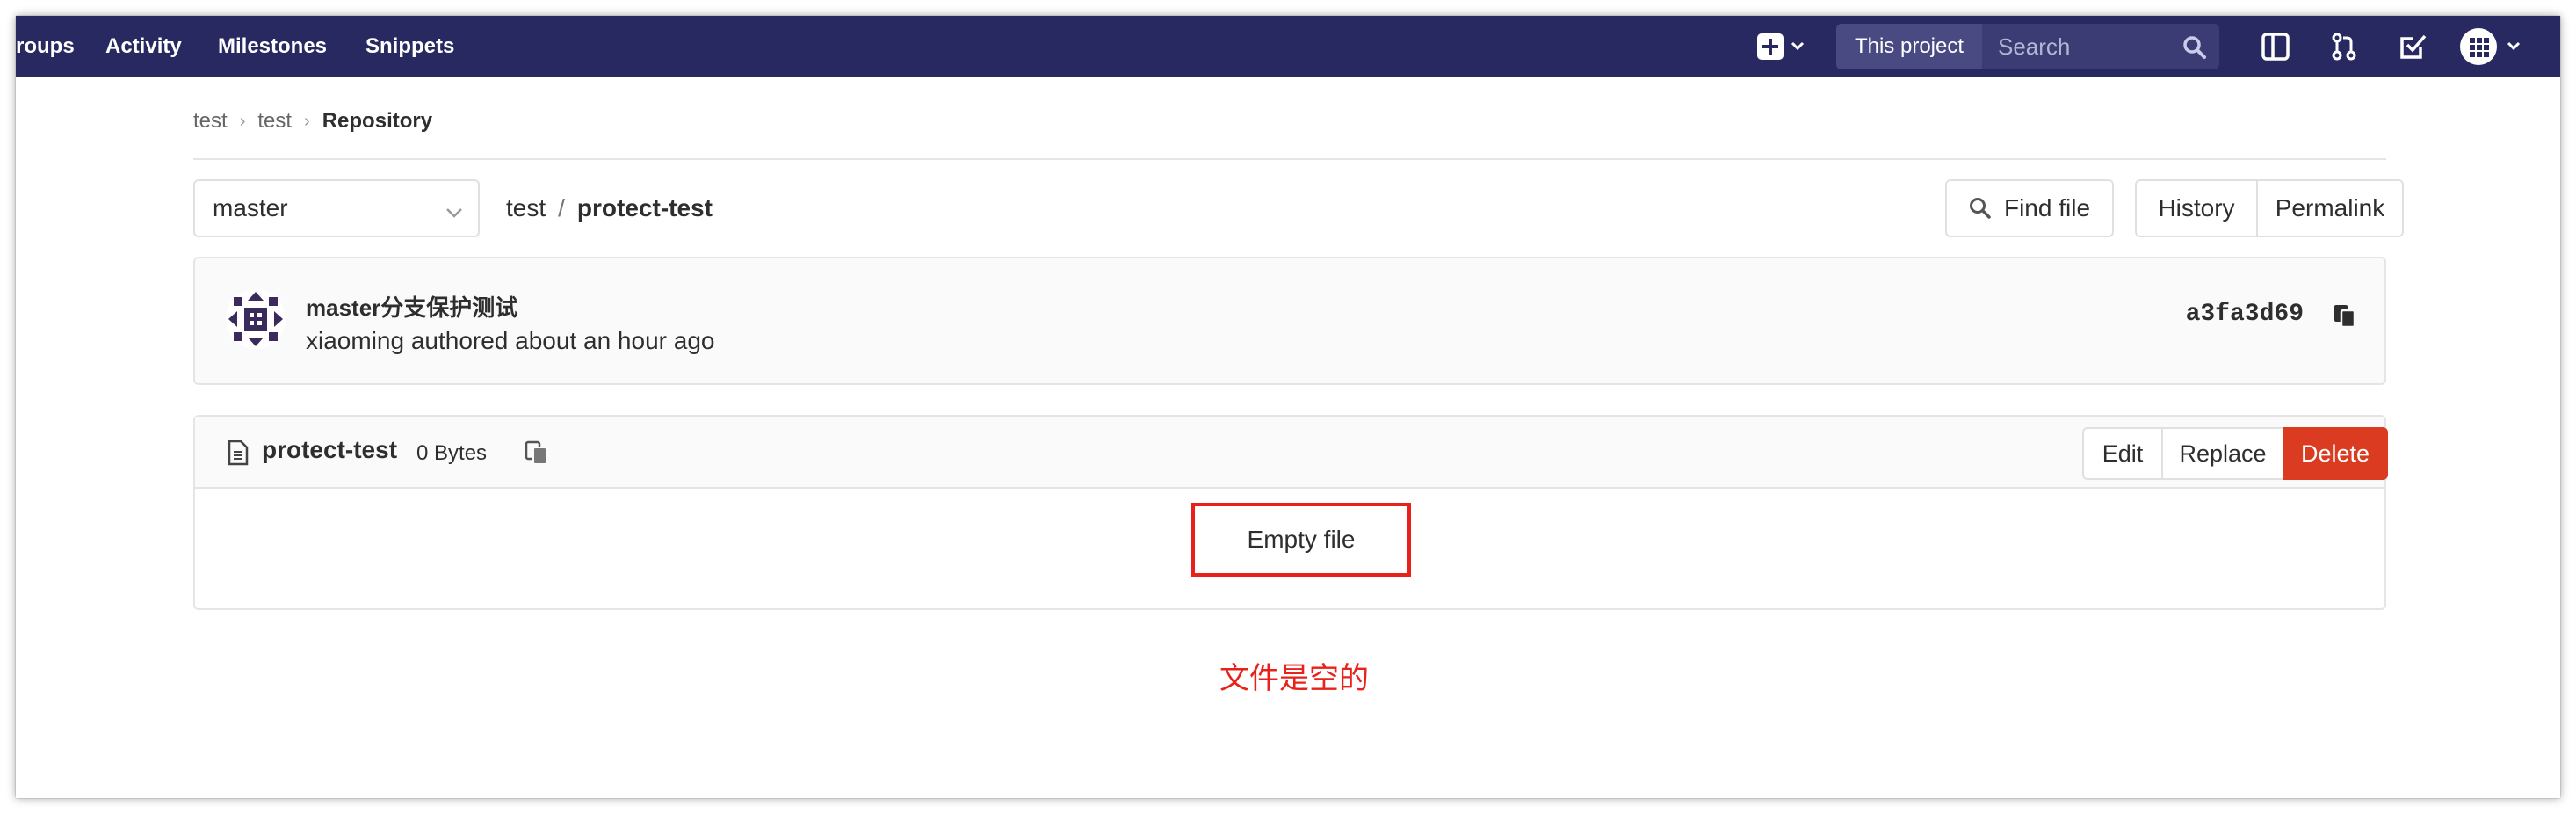 This screenshot has height=814, width=2576. Describe the element at coordinates (2222, 453) in the screenshot. I see `replace-button: Replace` at that location.